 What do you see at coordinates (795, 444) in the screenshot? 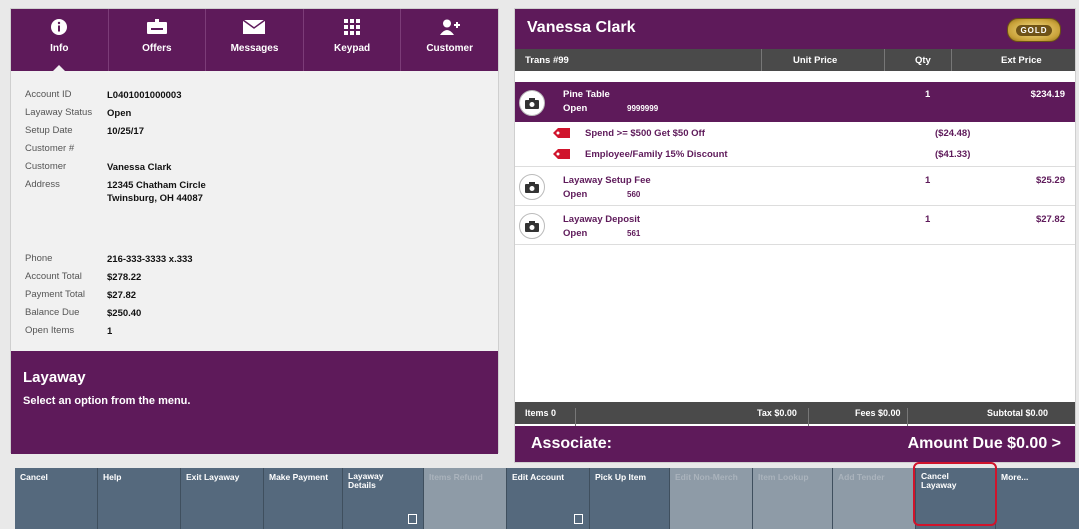
I see `amount-due-bar: Associate: Amount Due $0.00 >` at bounding box center [795, 444].